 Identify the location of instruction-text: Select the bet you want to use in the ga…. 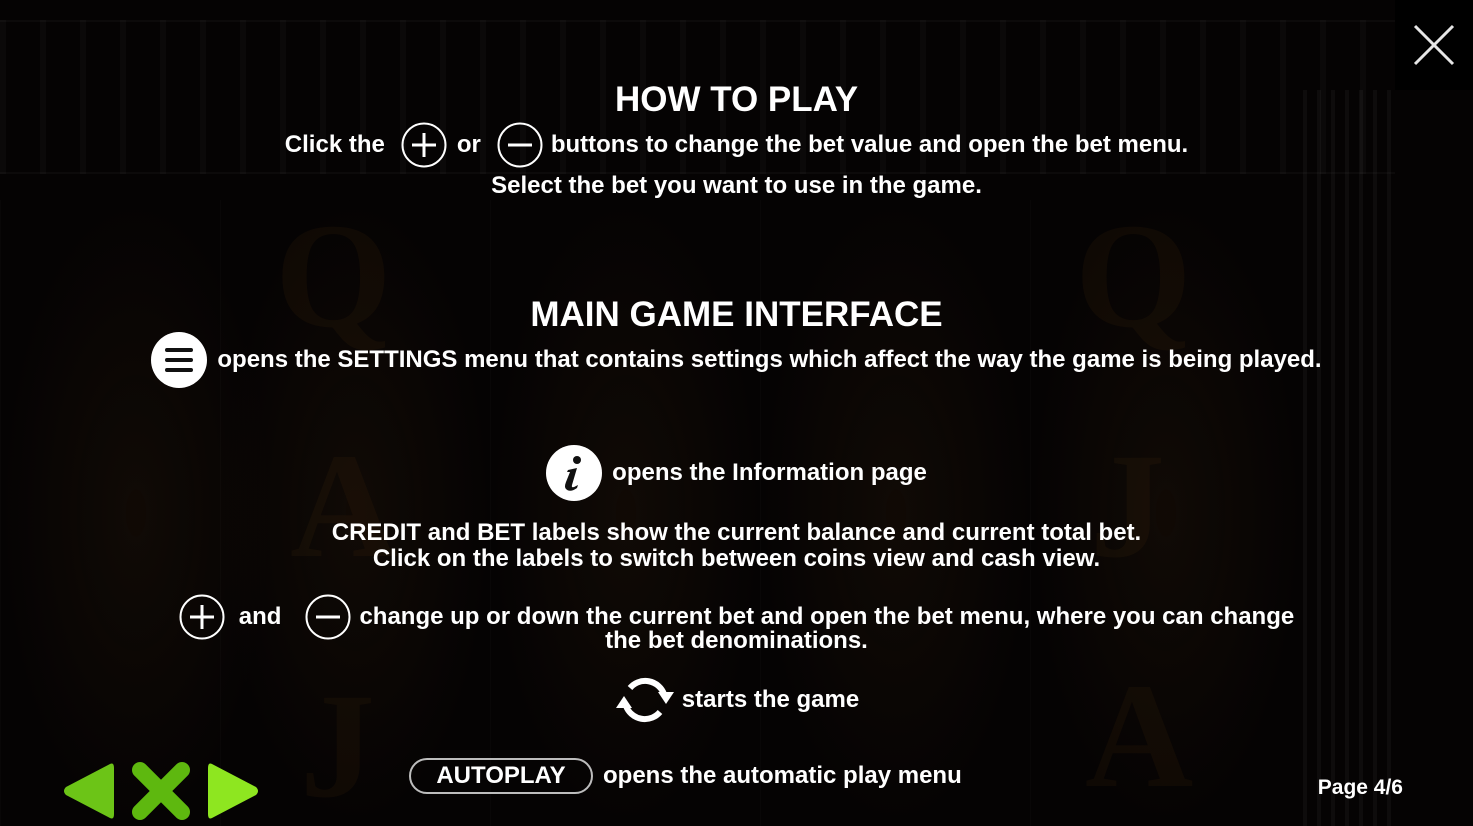
(736, 185).